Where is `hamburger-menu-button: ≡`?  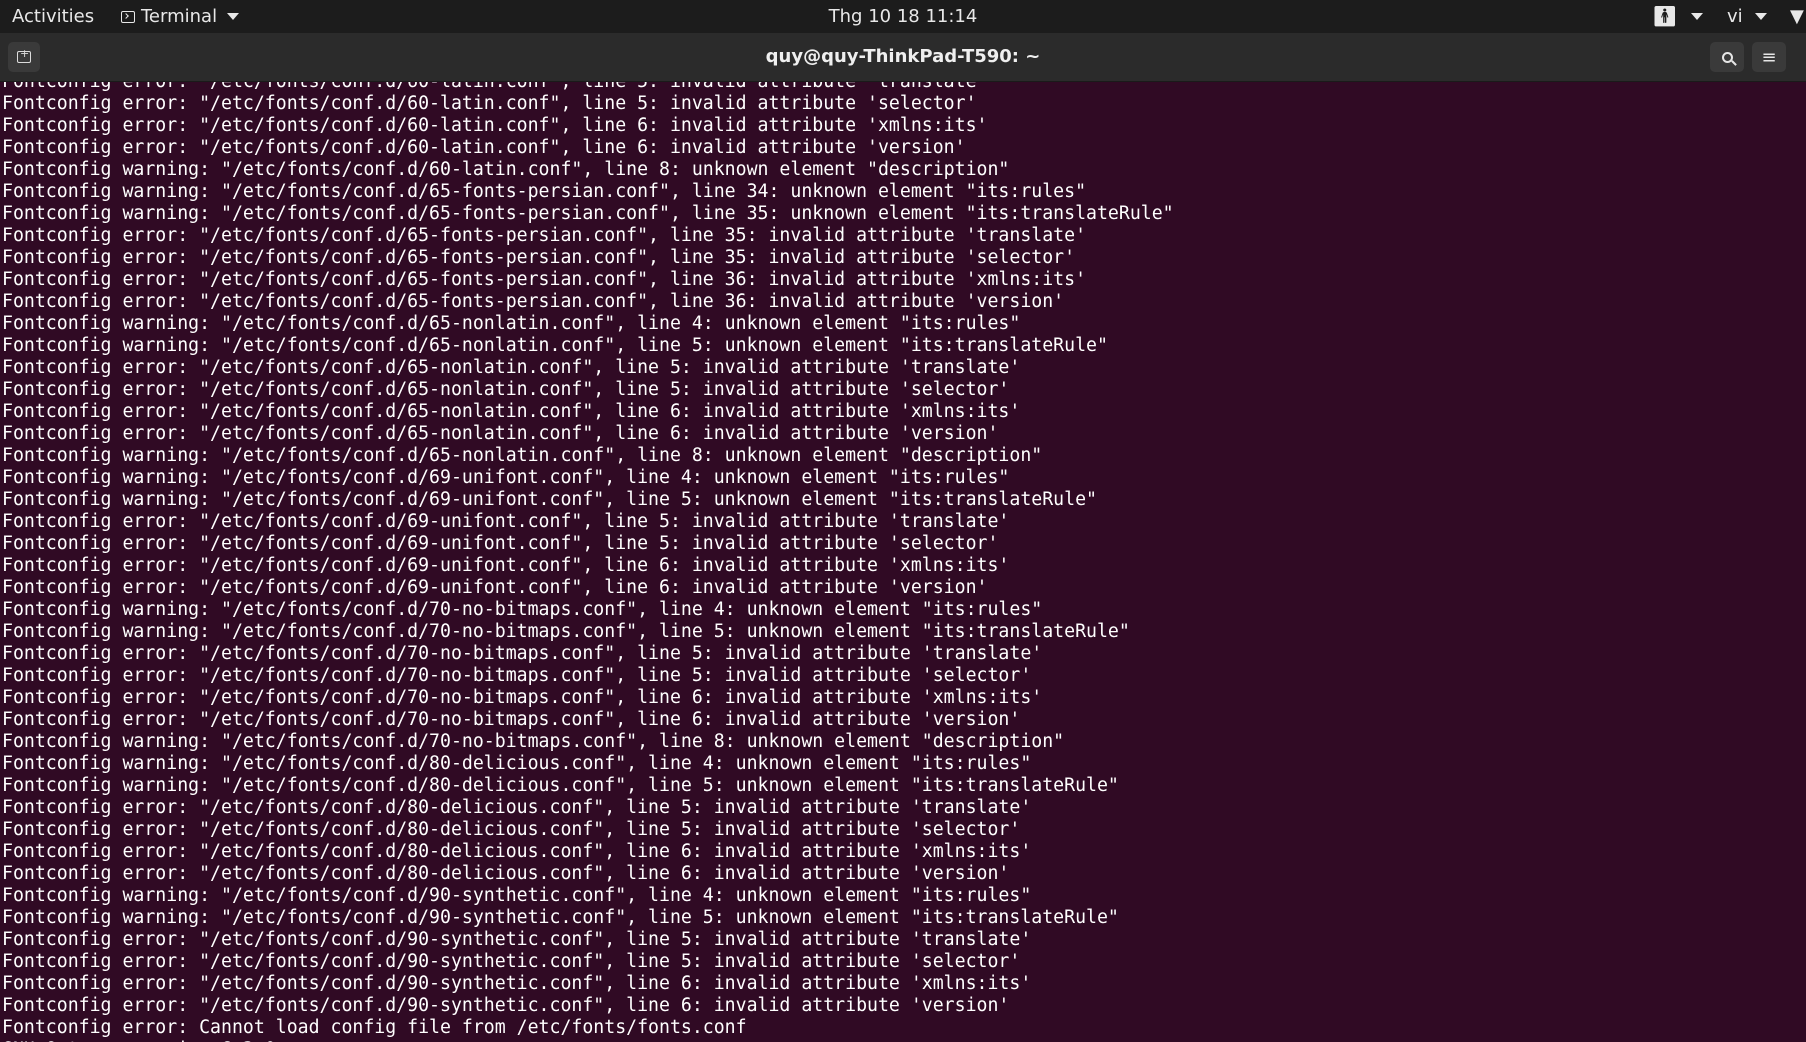 hamburger-menu-button: ≡ is located at coordinates (1769, 57).